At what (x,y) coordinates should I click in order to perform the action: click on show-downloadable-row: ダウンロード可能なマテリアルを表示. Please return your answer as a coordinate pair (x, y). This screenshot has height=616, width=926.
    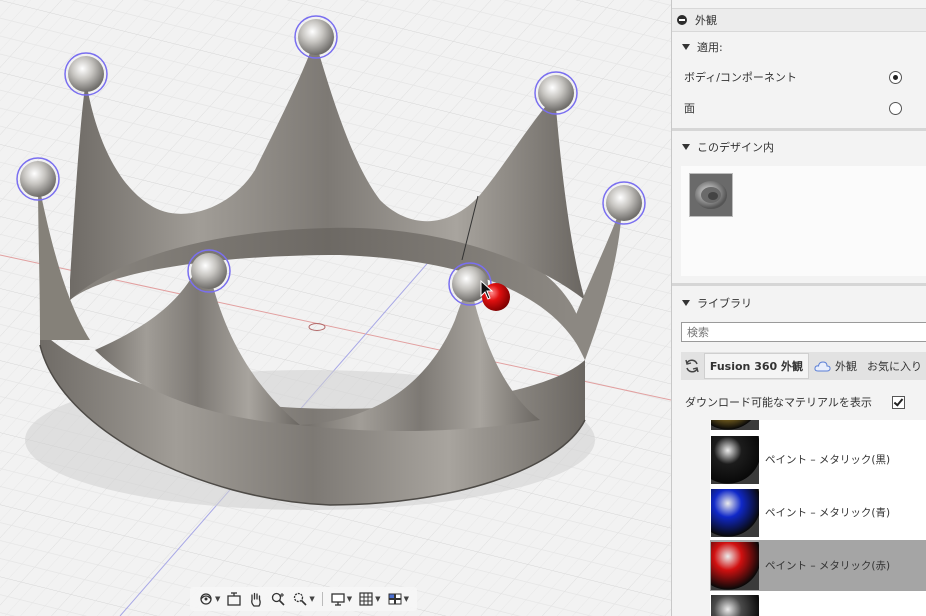
    Looking at the image, I should click on (799, 402).